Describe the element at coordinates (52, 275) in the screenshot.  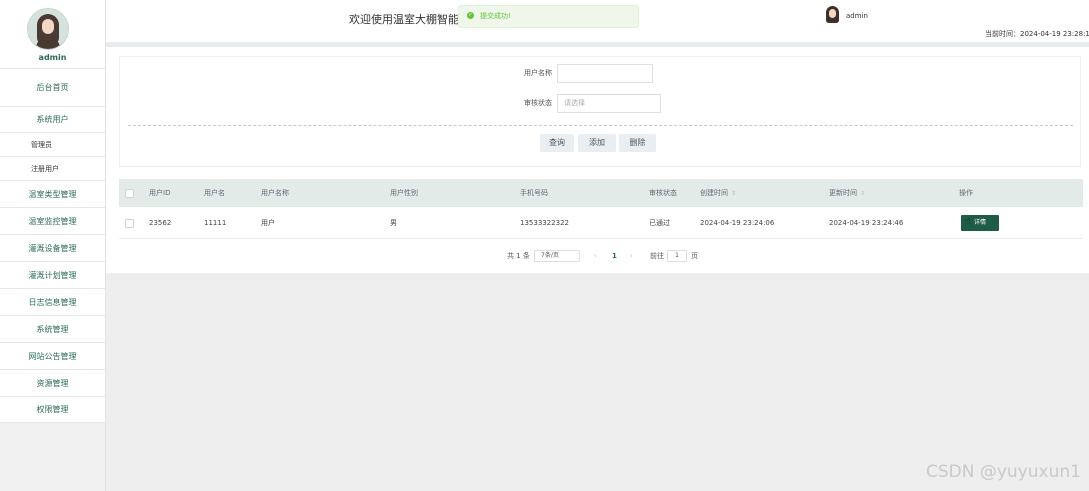
I see `sidebar-item-irrigation-plans: 灌溉计划管理` at that location.